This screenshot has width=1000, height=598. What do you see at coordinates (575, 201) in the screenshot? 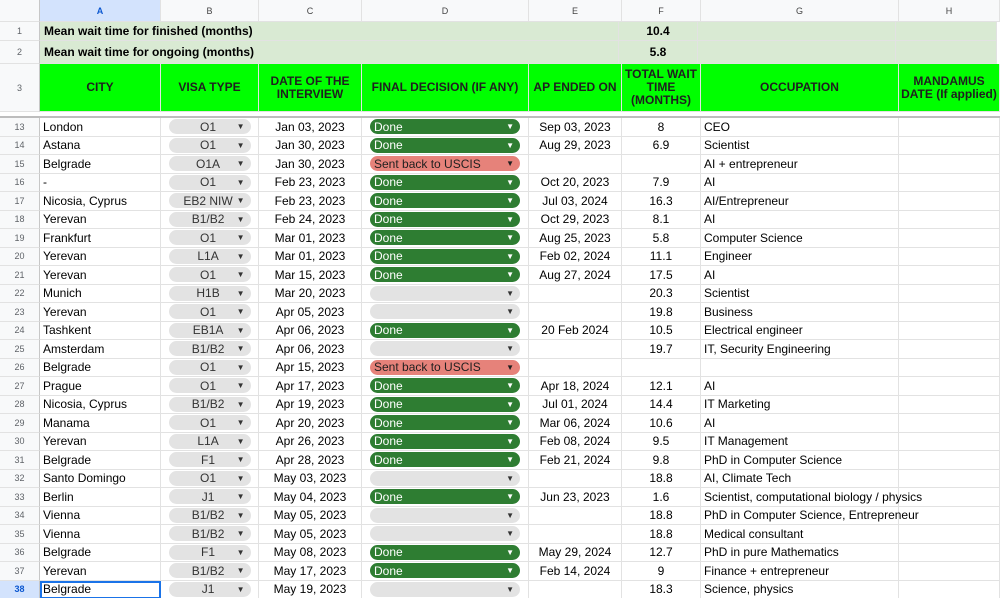
I see `ap-ended-cell: Jul 03, 2024` at bounding box center [575, 201].